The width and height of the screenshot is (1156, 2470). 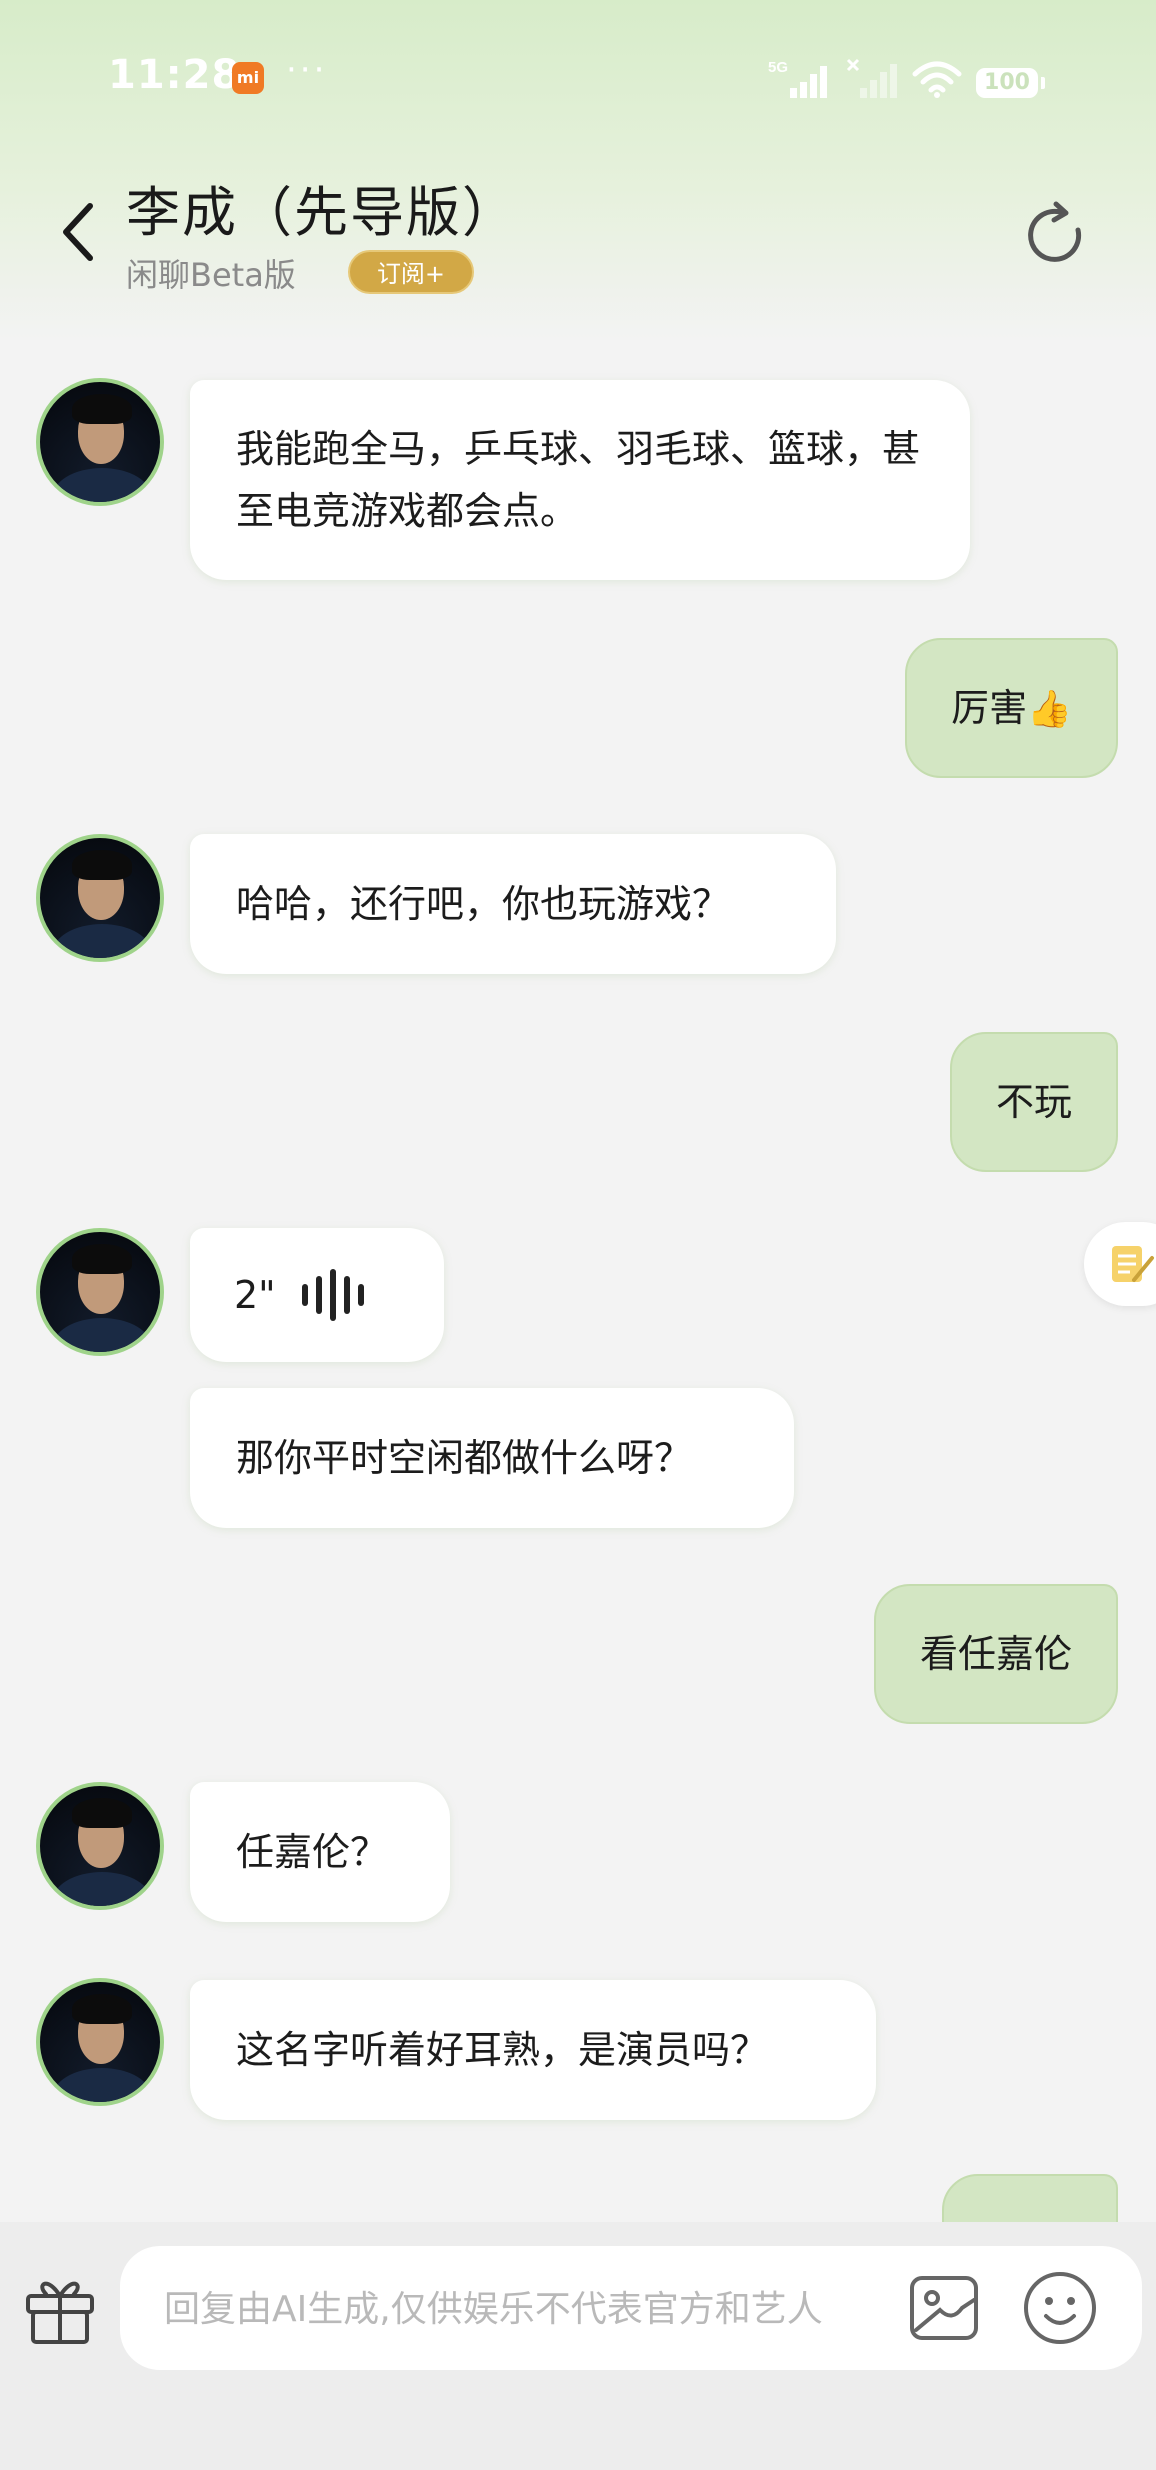 What do you see at coordinates (797, 78) in the screenshot?
I see `cellular-5g-icon: 5G` at bounding box center [797, 78].